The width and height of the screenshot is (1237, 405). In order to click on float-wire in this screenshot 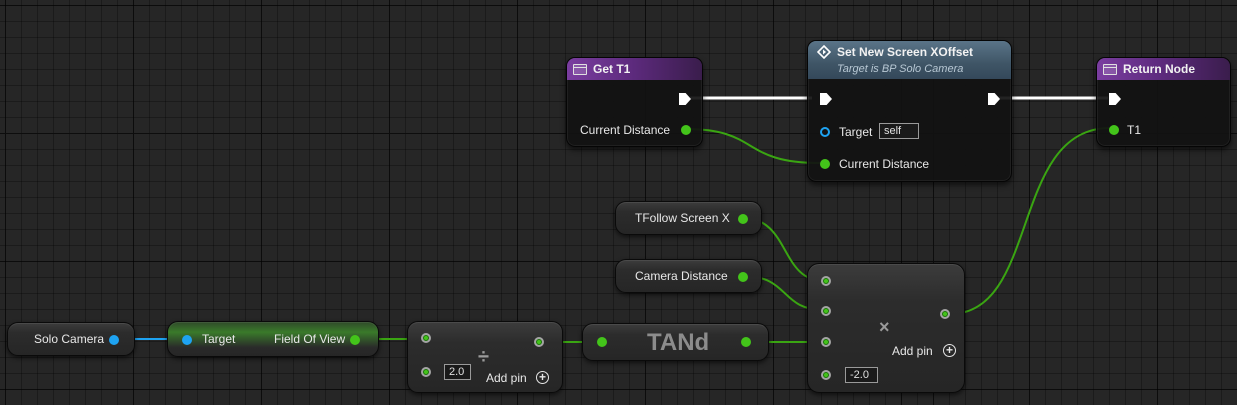, I will do `click(753, 146)`.